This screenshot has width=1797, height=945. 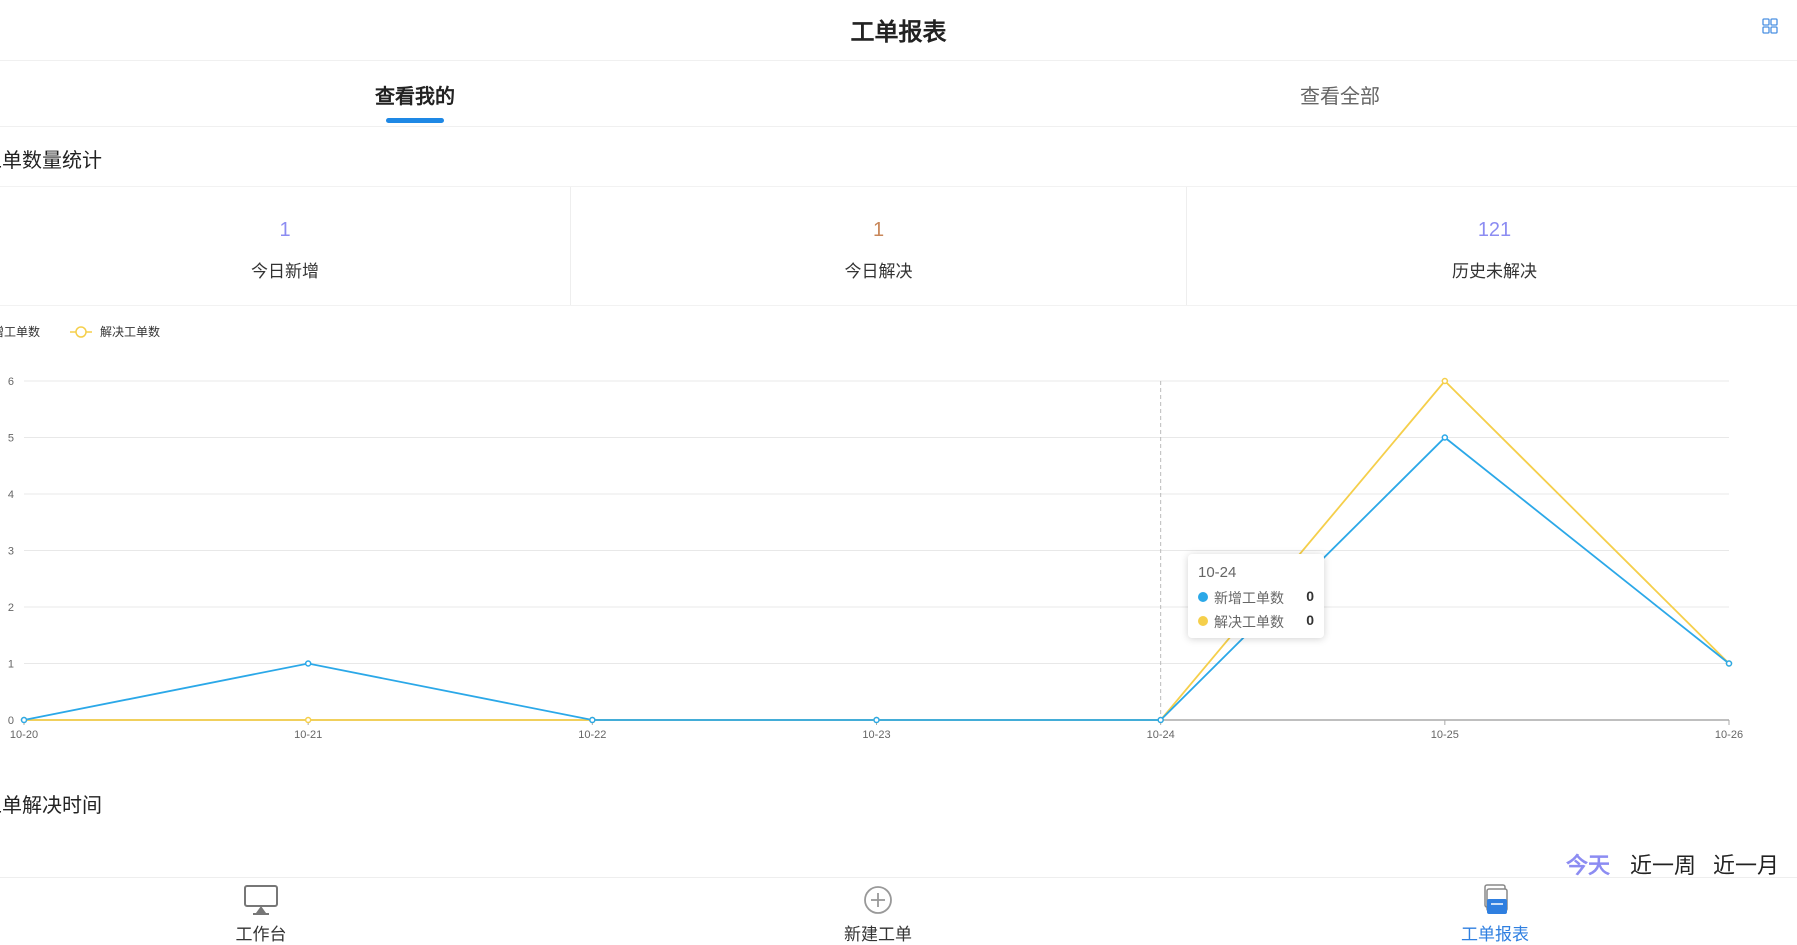 I want to click on y-tick-label: 2, so click(x=11, y=608).